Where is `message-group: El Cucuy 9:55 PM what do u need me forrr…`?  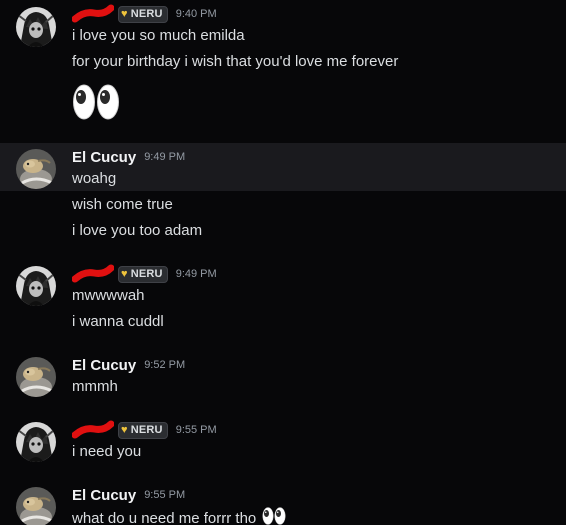
message-group: El Cucuy 9:55 PM what do u need me forrr… is located at coordinates (283, 503).